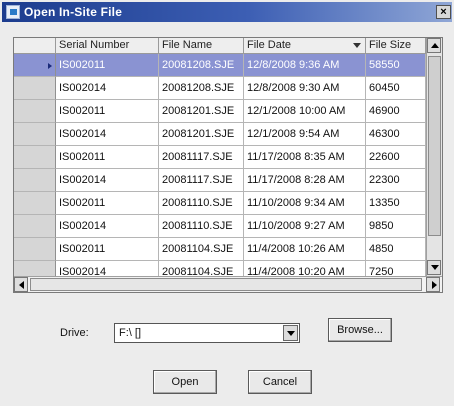 This screenshot has width=454, height=406. I want to click on arrow-down-icon, so click(435, 267).